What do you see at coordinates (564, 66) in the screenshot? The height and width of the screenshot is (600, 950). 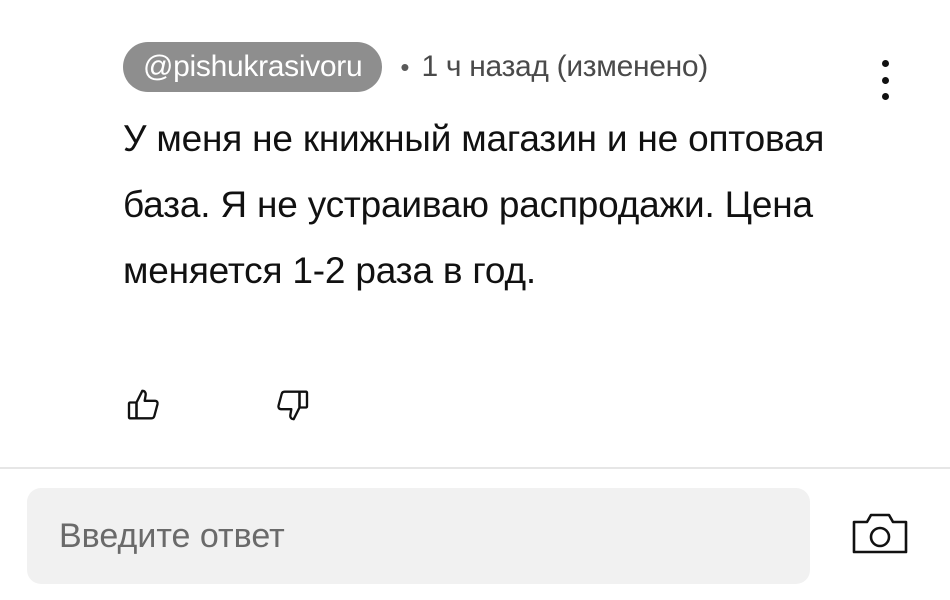 I see `comment-timestamp: 1 ч назад (изменено)` at bounding box center [564, 66].